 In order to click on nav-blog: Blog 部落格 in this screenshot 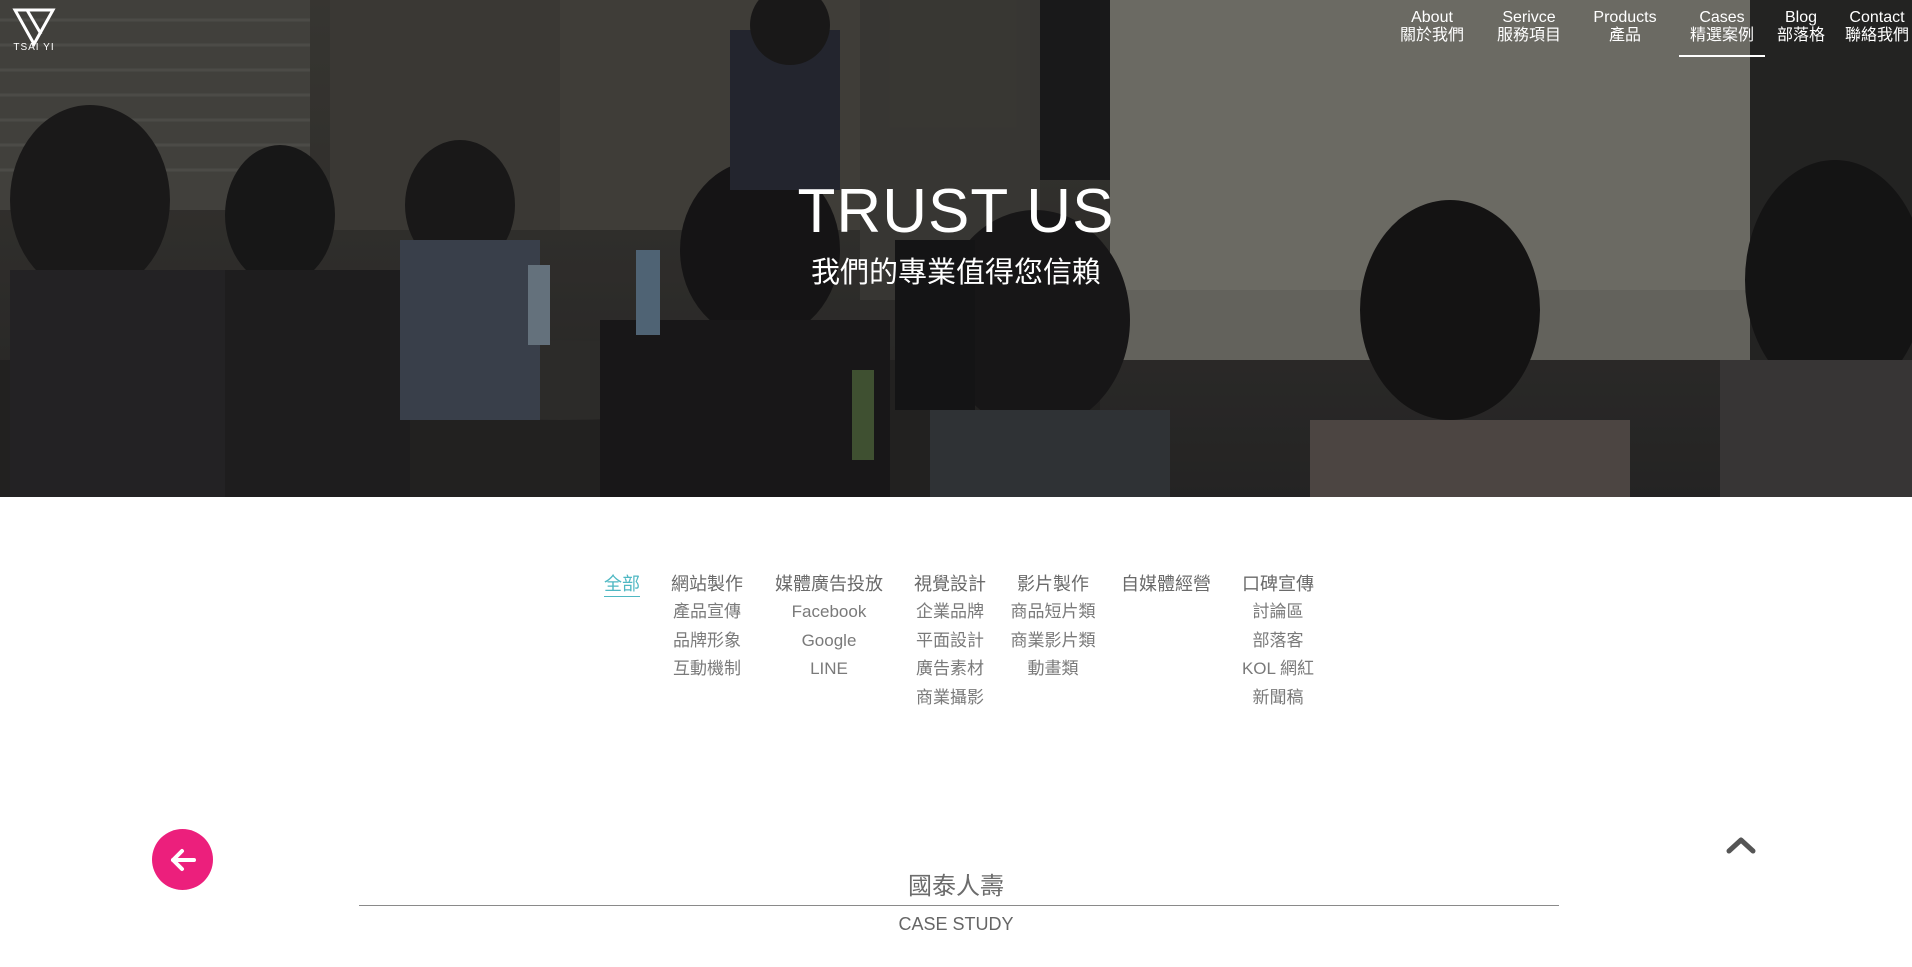, I will do `click(1801, 26)`.